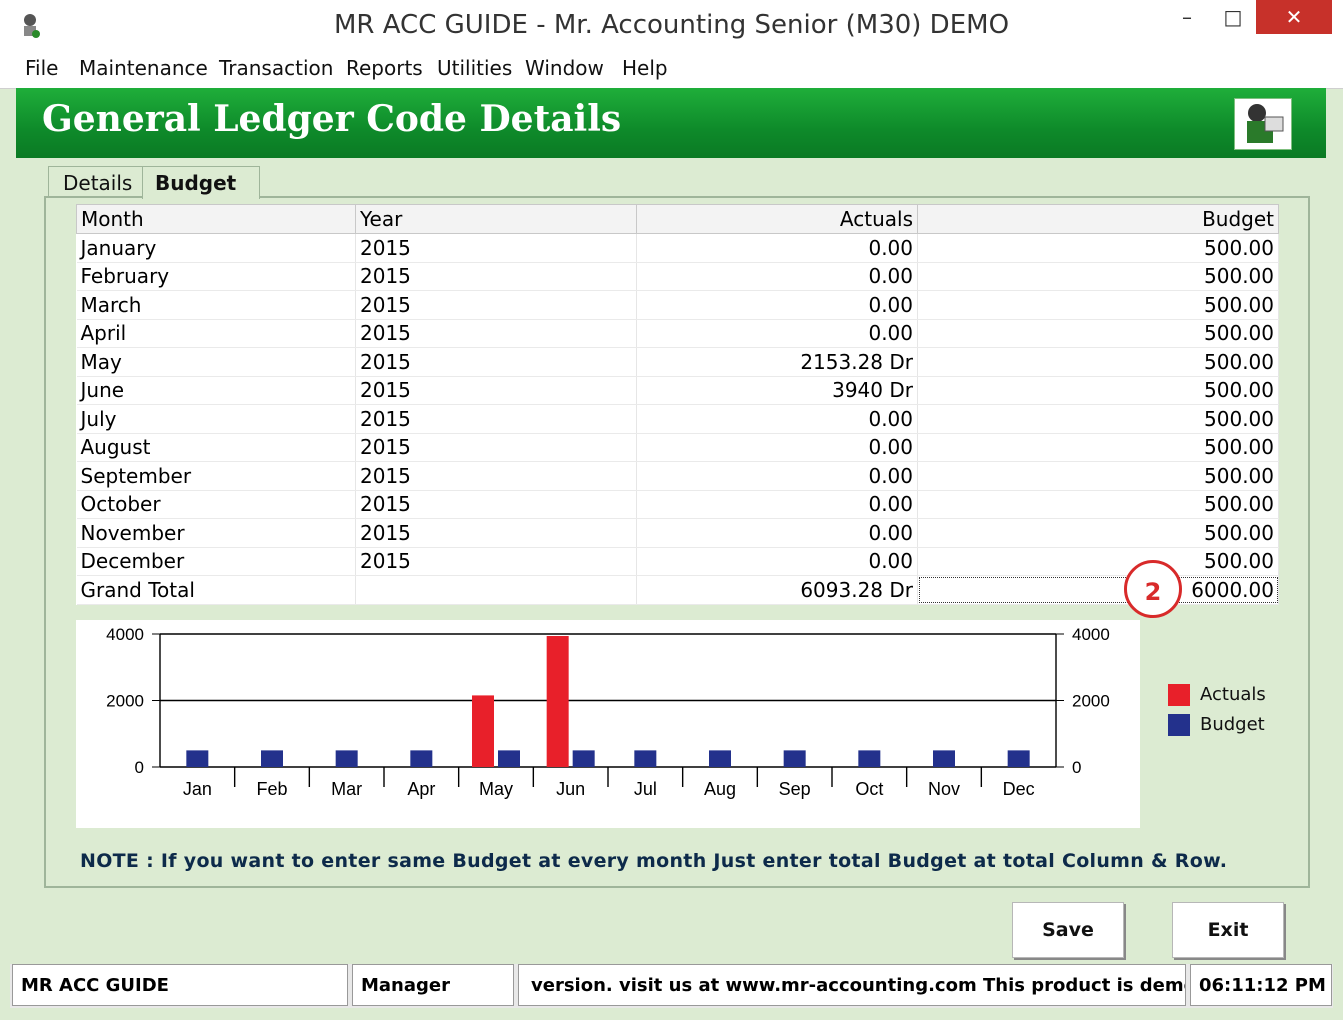 The image size is (1343, 1020). What do you see at coordinates (1098, 590) in the screenshot?
I see `total-budget-input: 6000.00` at bounding box center [1098, 590].